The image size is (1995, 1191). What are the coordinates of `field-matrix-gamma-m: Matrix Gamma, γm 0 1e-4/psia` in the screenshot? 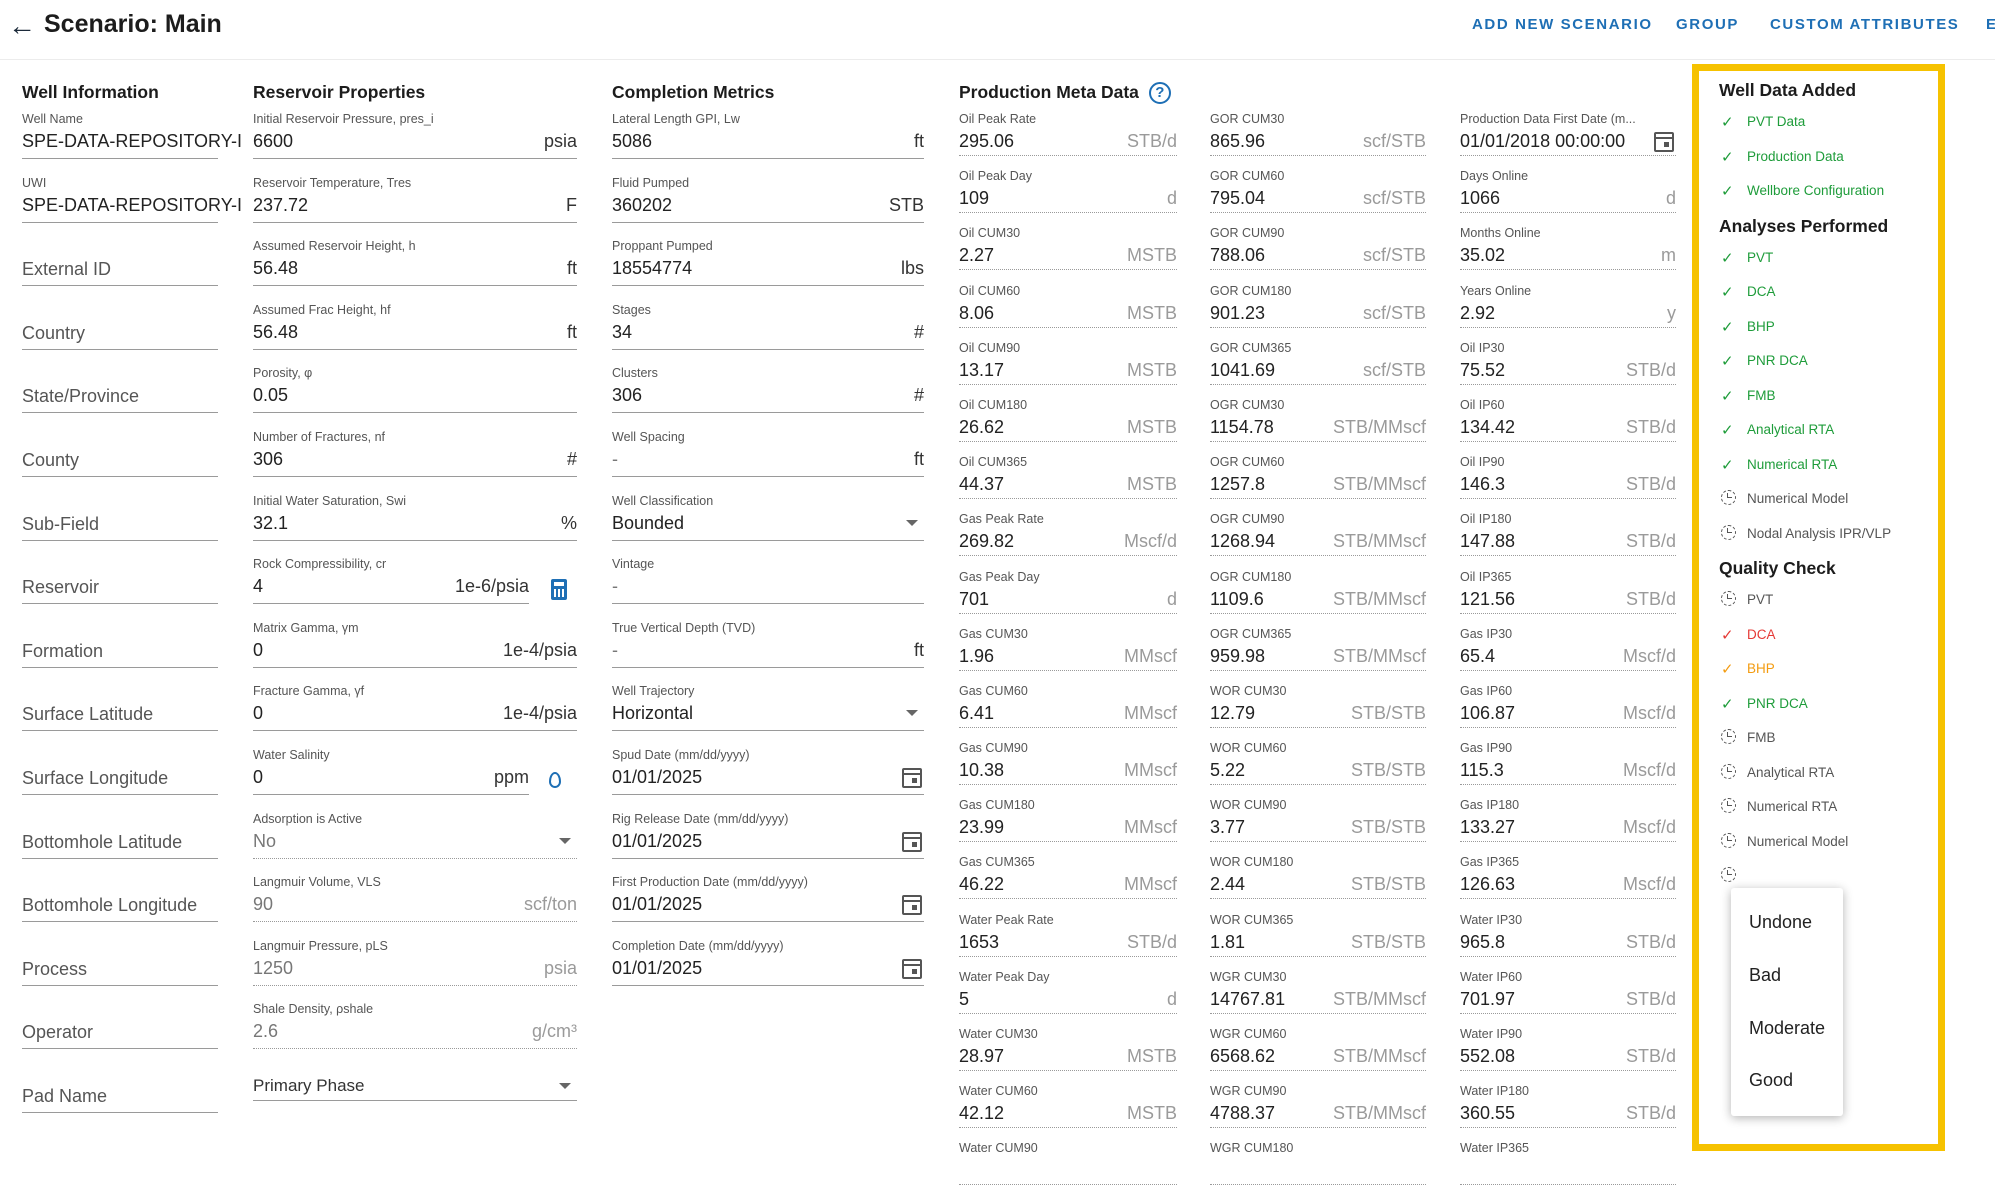 It's located at (415, 645).